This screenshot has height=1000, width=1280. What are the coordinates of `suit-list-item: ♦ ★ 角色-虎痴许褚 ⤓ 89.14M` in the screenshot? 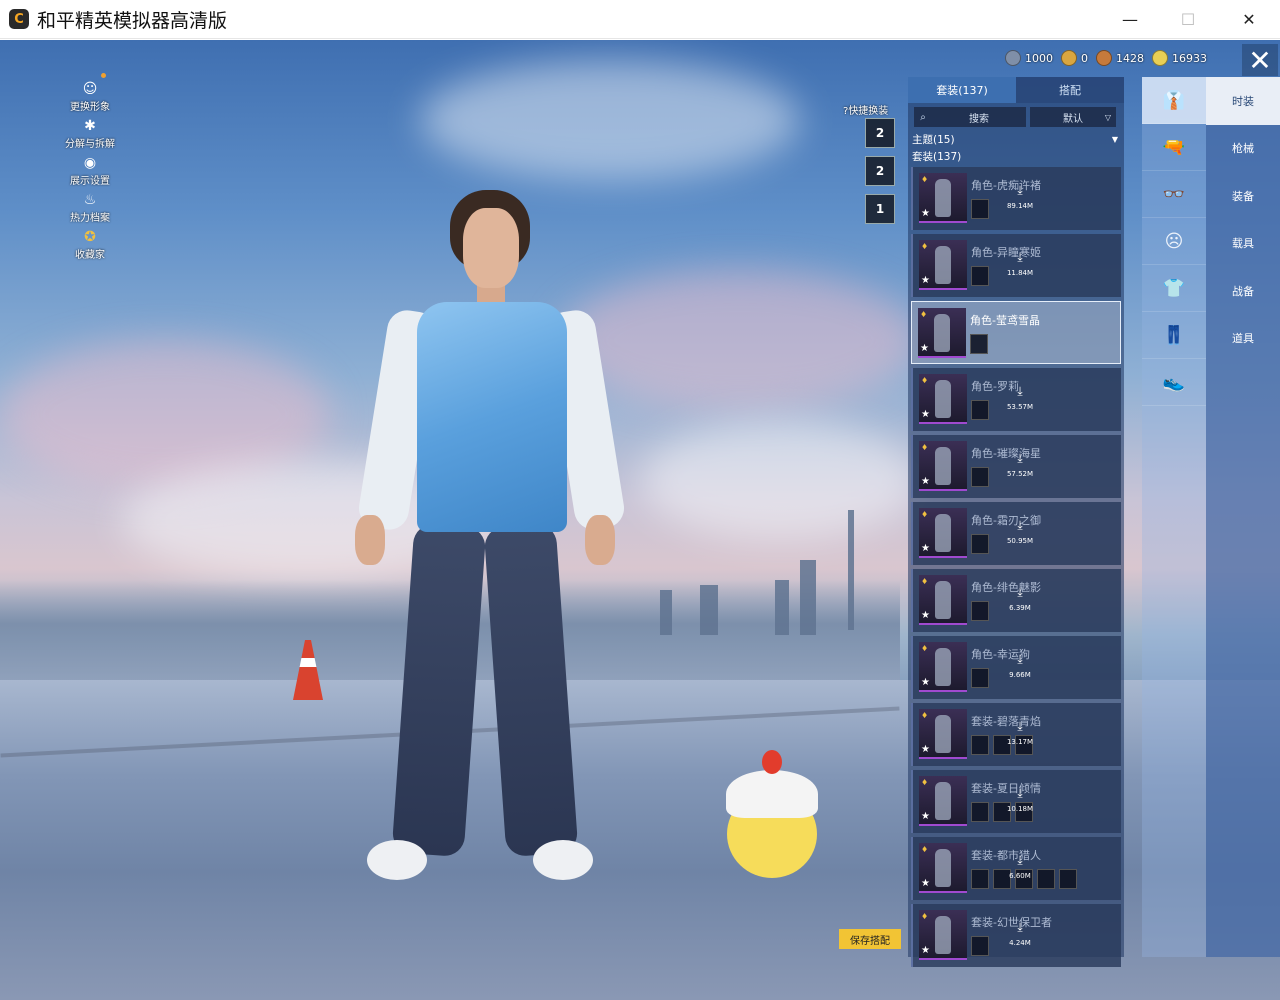 It's located at (1016, 198).